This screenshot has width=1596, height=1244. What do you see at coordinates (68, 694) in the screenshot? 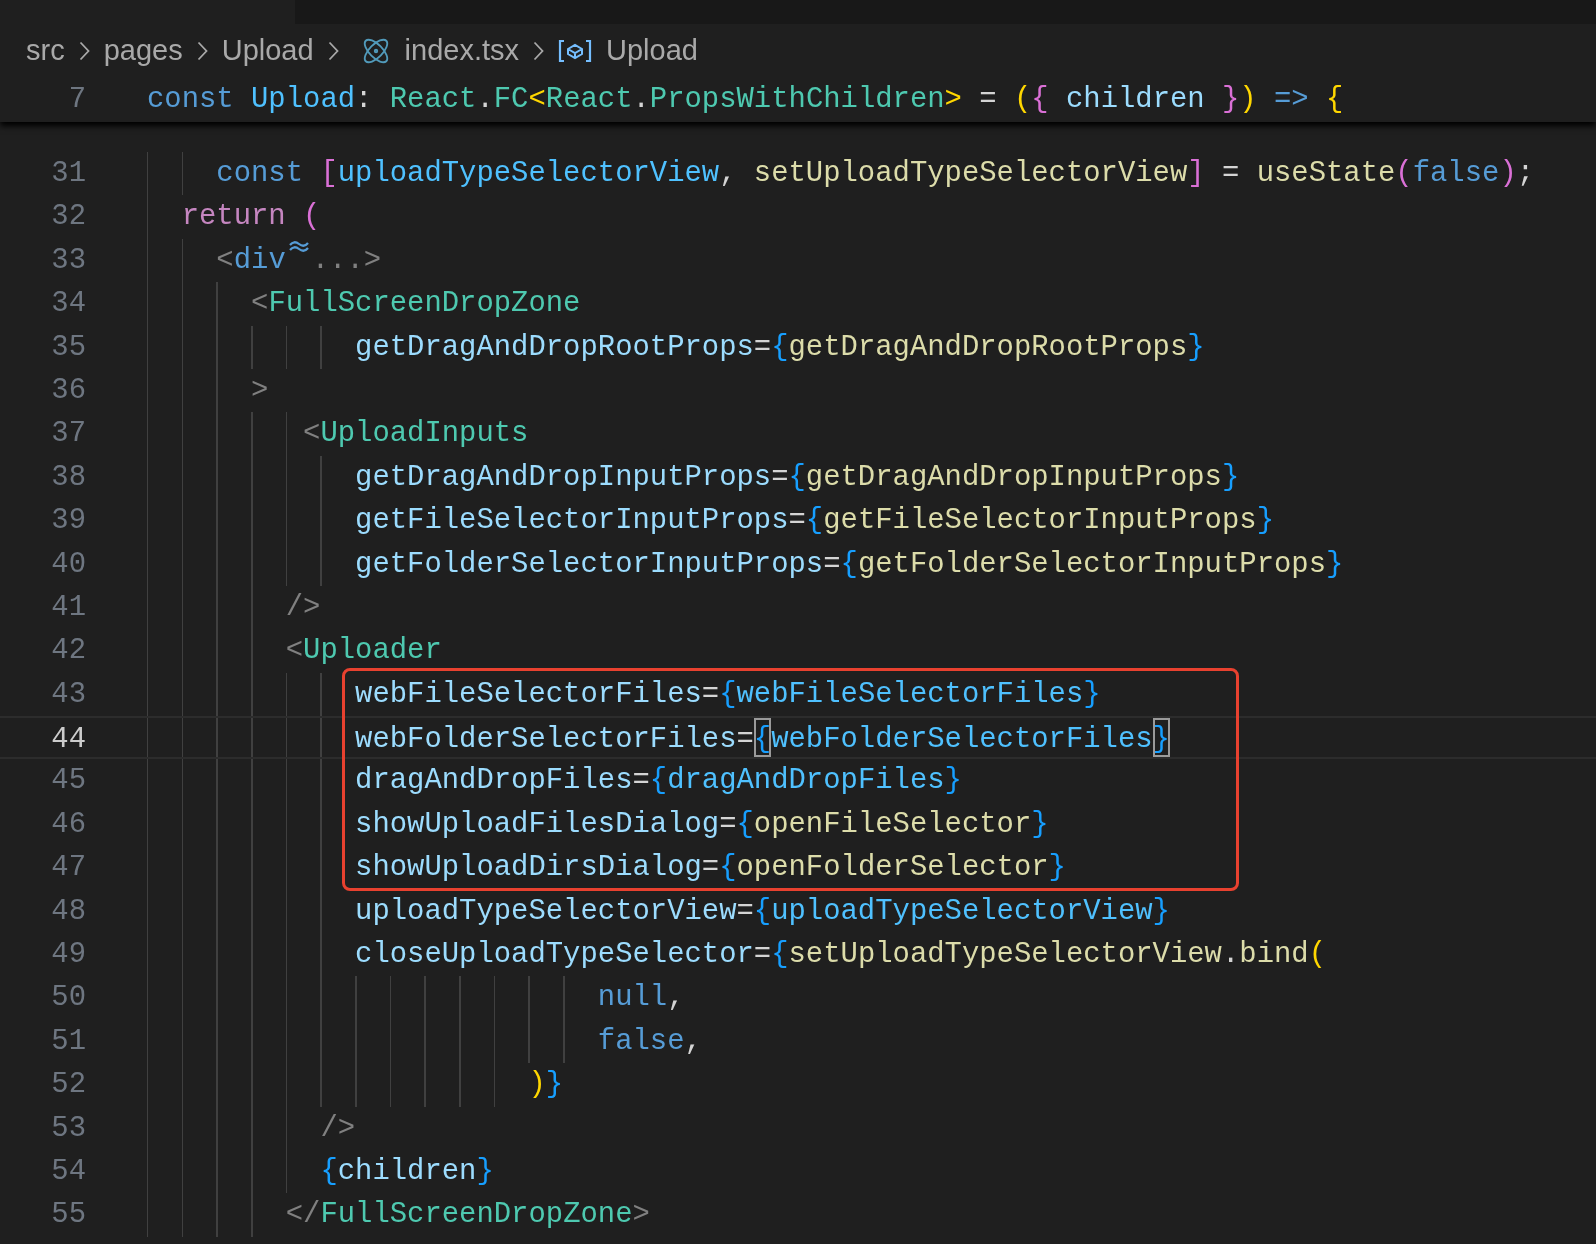
I see `line-number: 43` at bounding box center [68, 694].